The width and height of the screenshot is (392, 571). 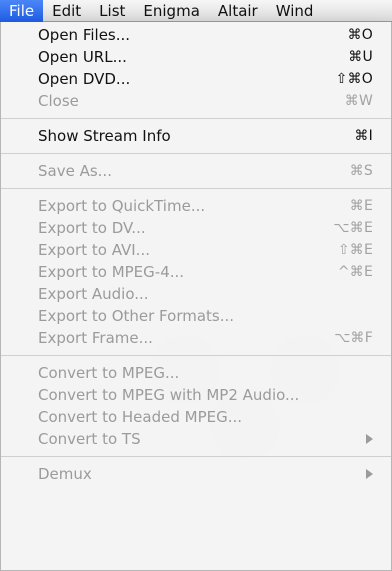 I want to click on menu-item-label: Convert to TS, so click(x=89, y=439).